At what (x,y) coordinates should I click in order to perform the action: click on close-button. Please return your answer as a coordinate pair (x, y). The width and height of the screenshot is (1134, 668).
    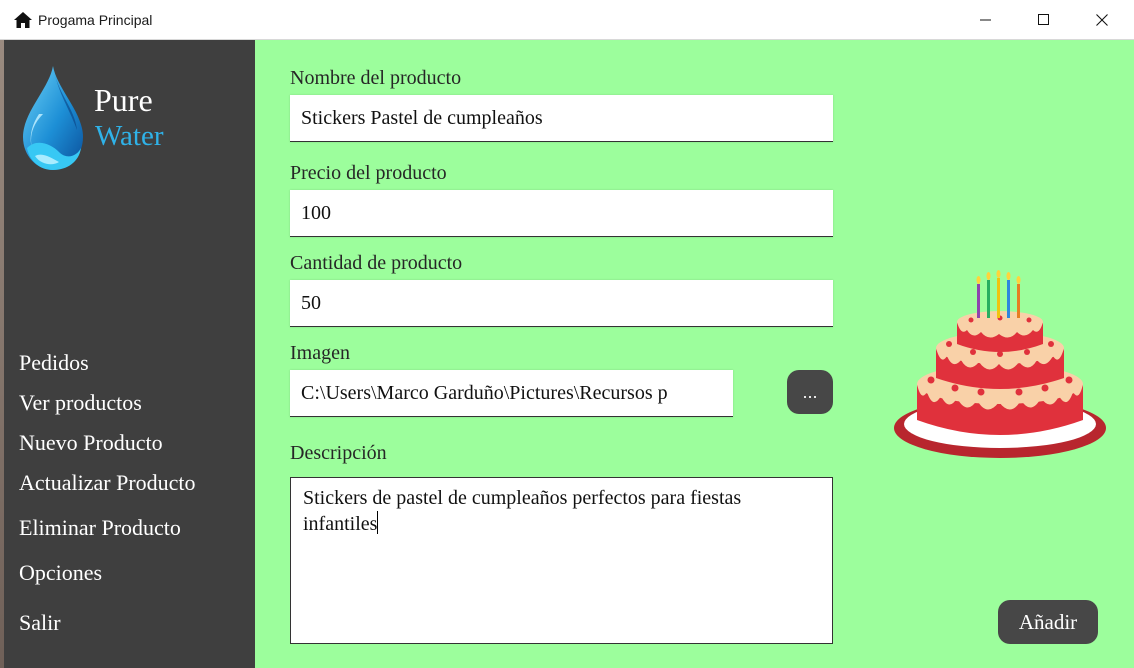
    Looking at the image, I should click on (1102, 20).